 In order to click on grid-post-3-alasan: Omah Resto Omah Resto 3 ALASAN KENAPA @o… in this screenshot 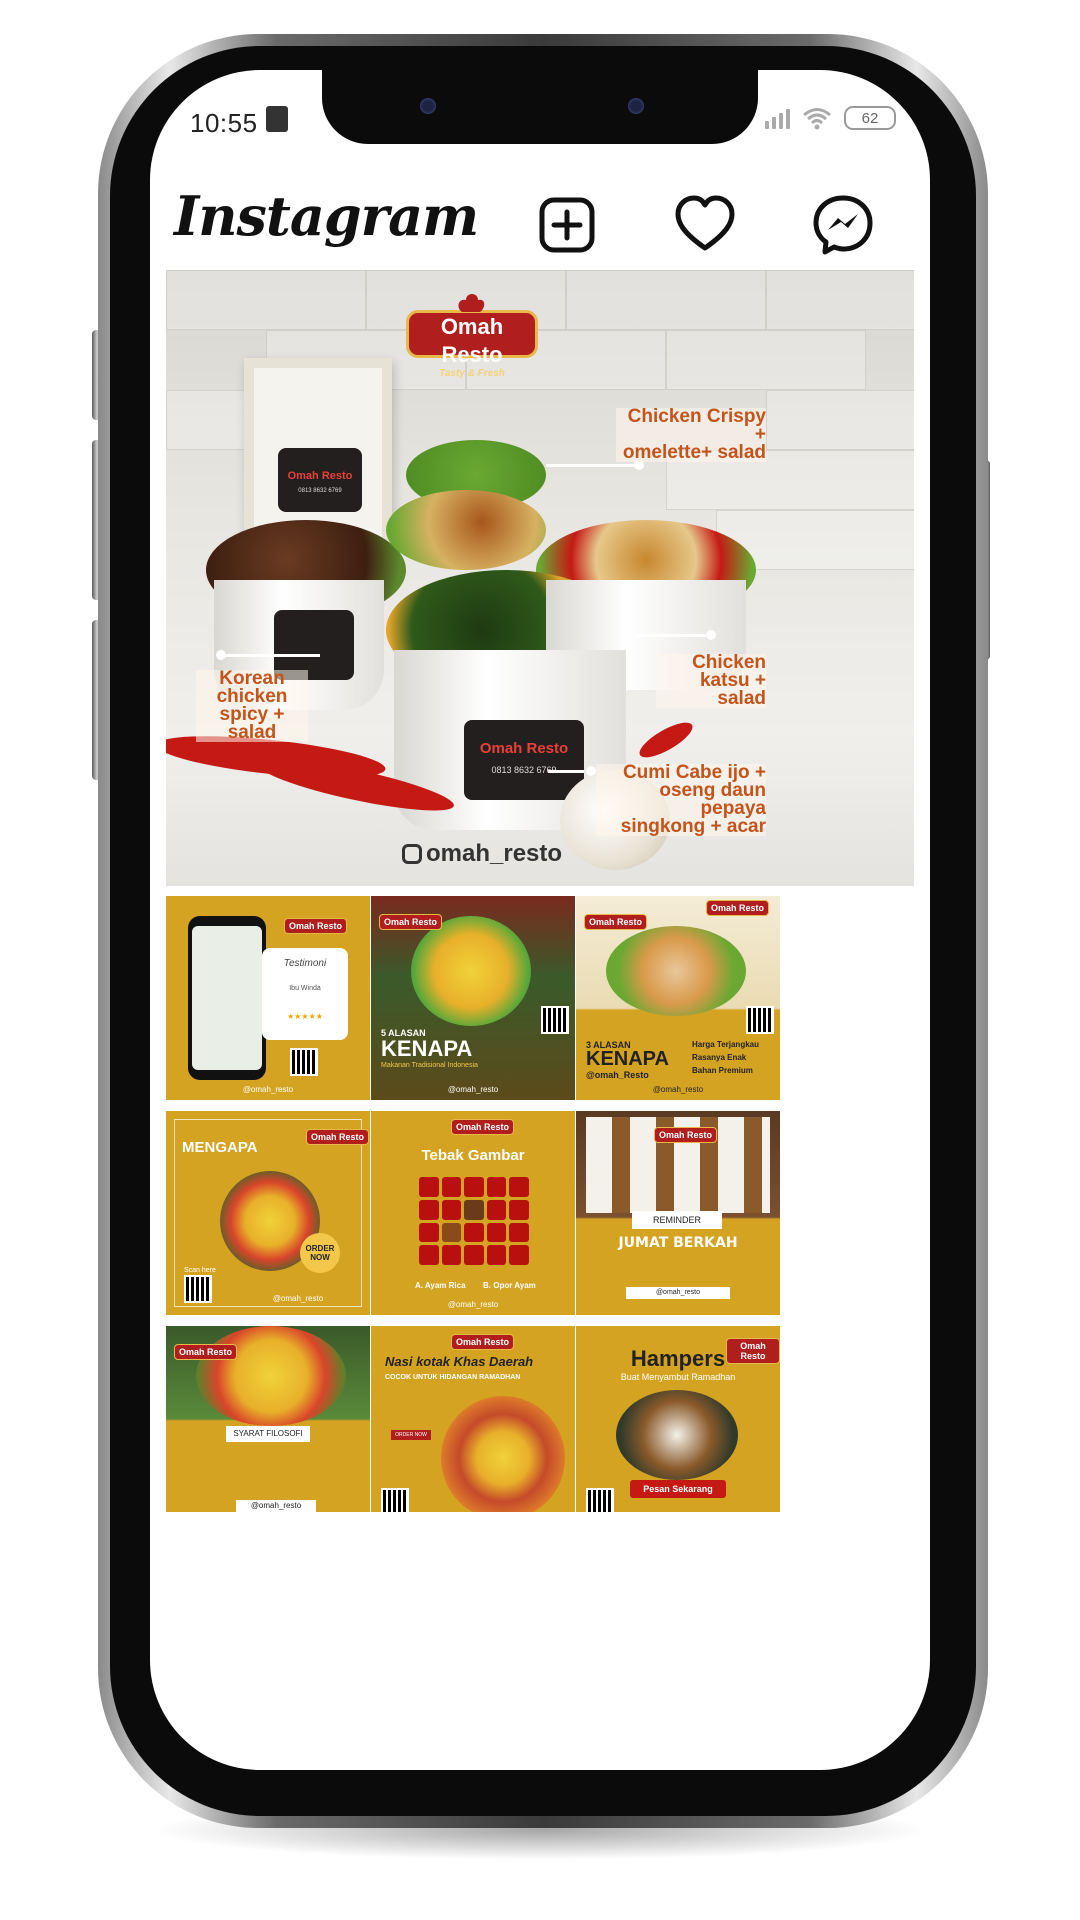, I will do `click(678, 998)`.